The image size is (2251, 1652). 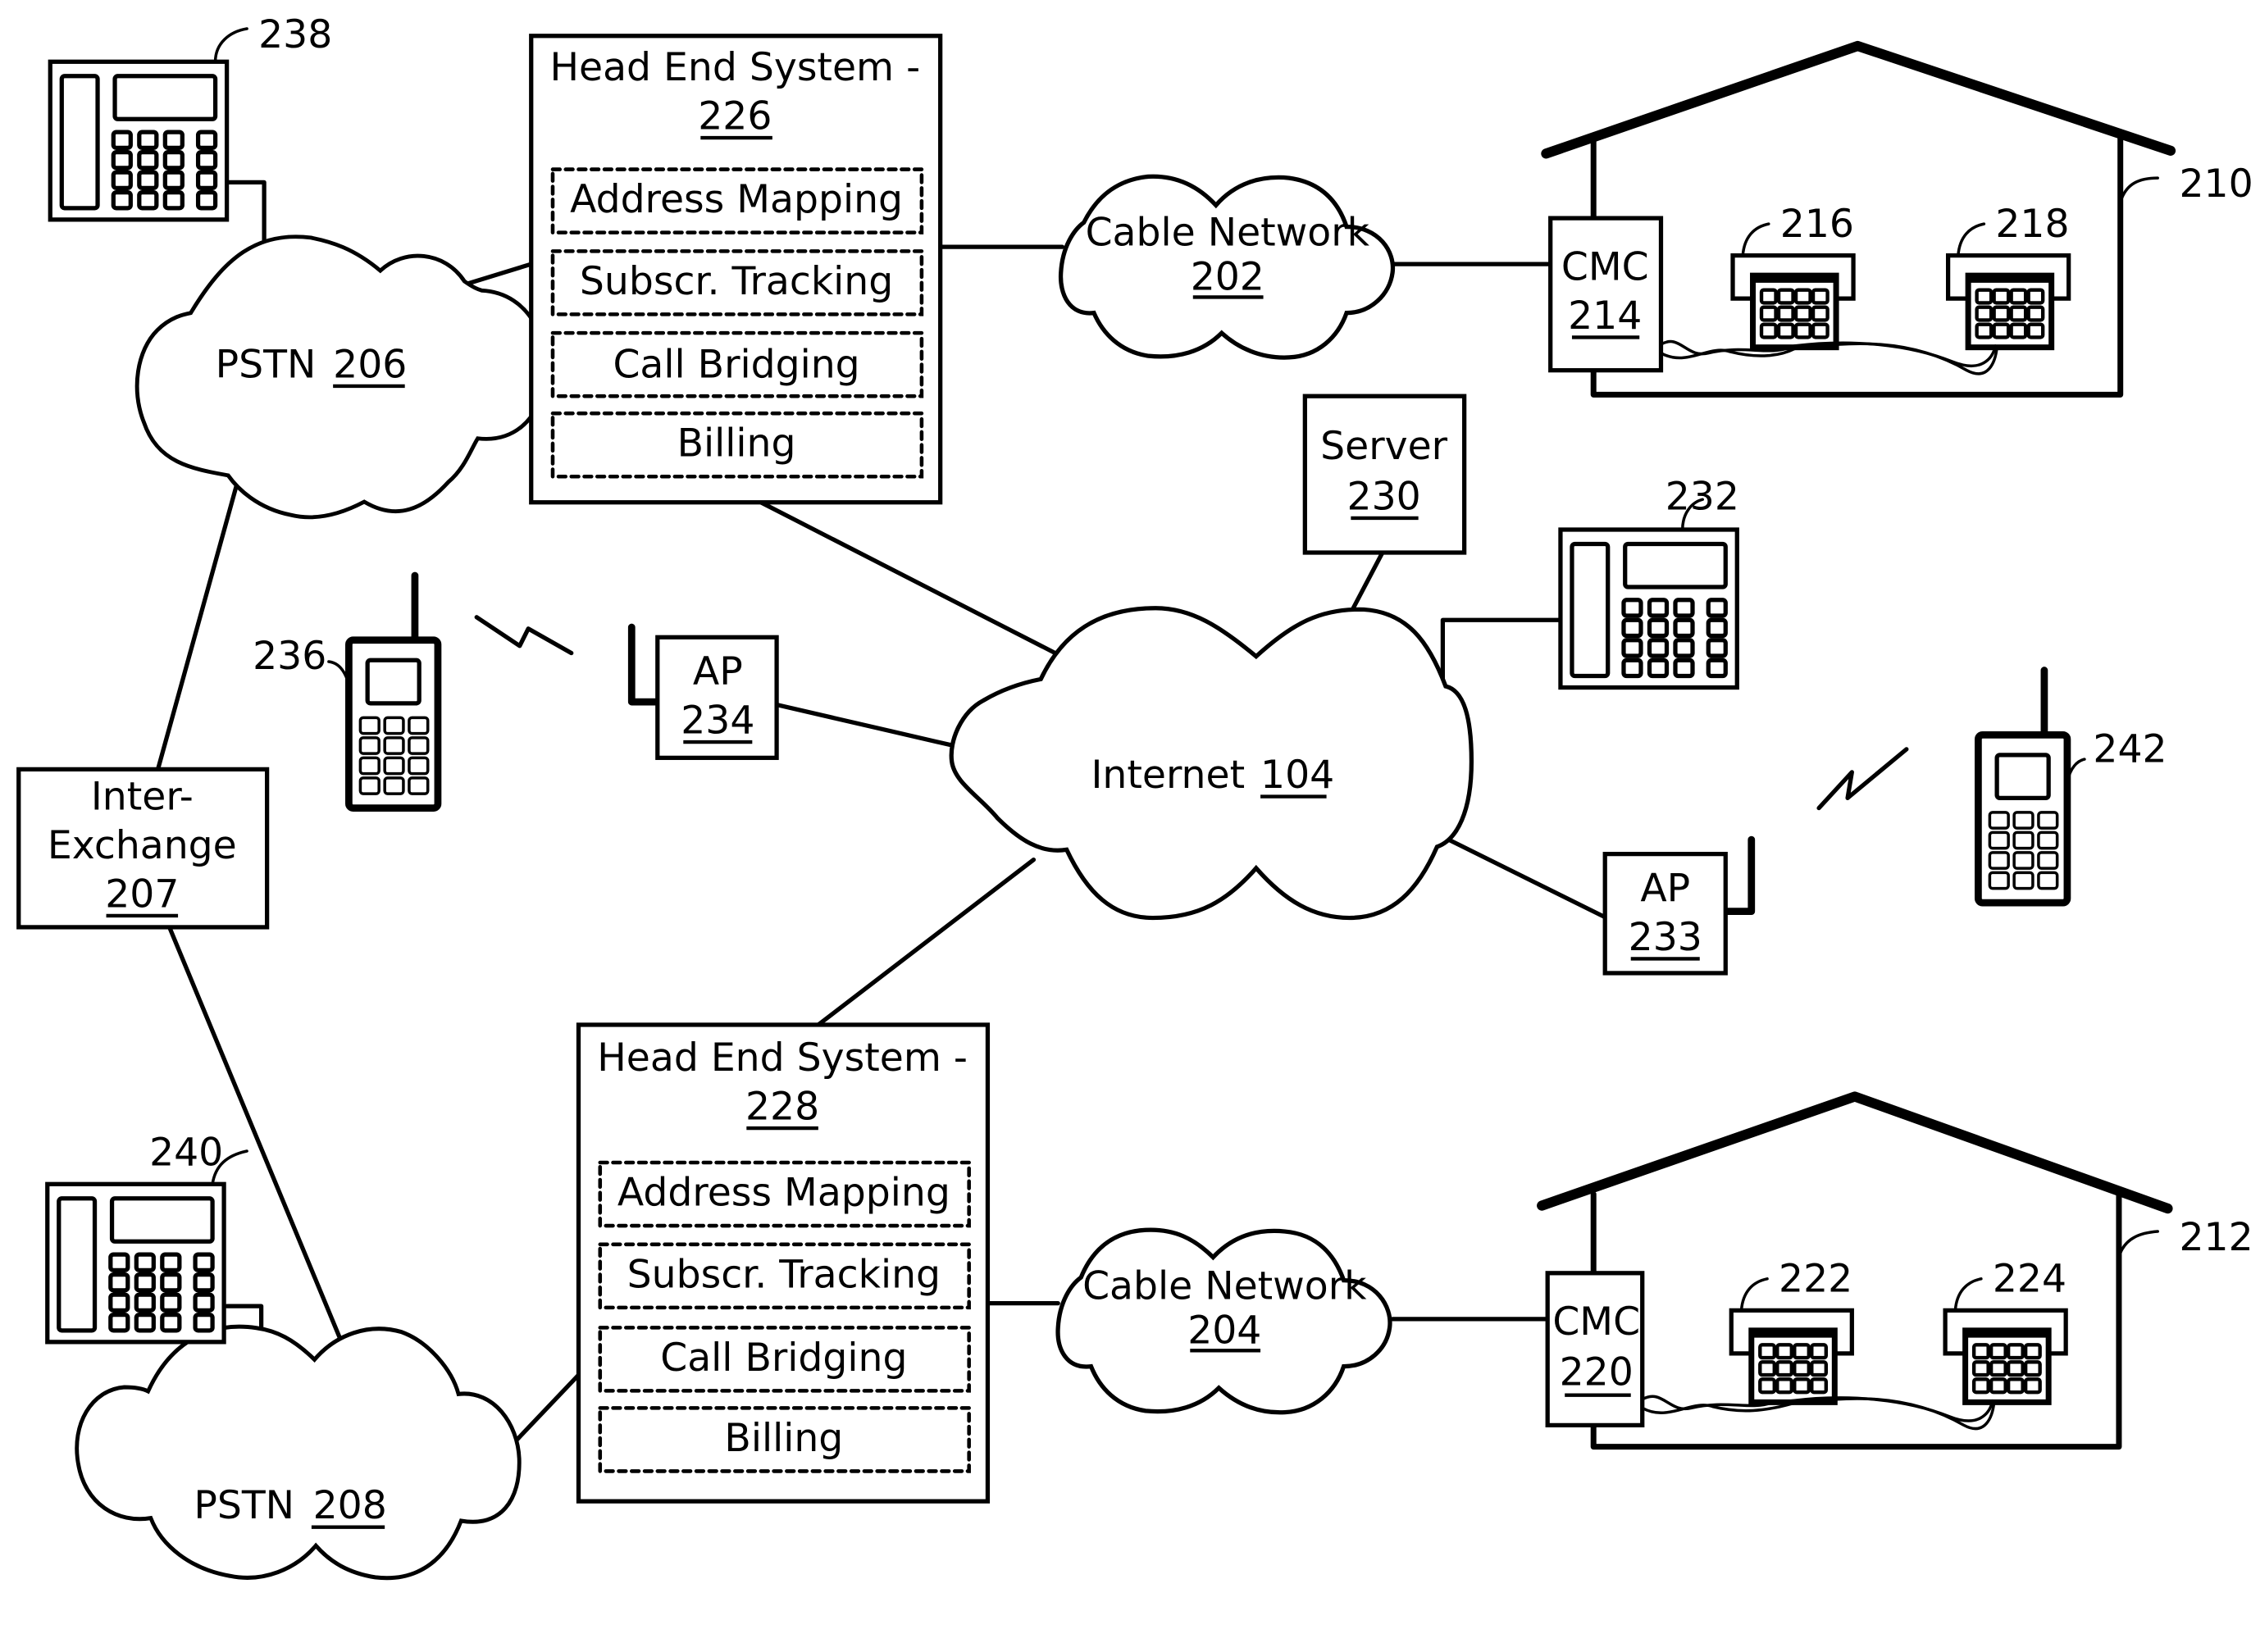 What do you see at coordinates (346, 692) in the screenshot?
I see `mobile-phone-236: 236` at bounding box center [346, 692].